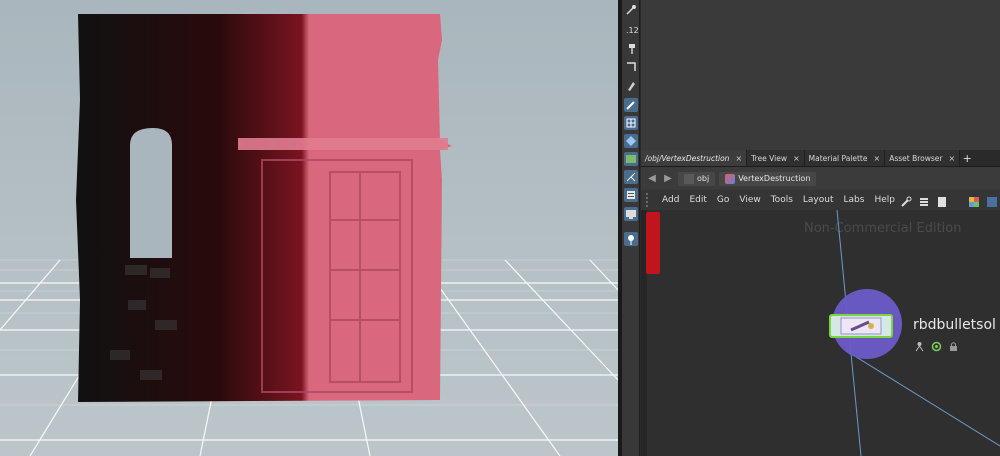 The height and width of the screenshot is (456, 1000). Describe the element at coordinates (749, 200) in the screenshot. I see `menu-view: View` at that location.